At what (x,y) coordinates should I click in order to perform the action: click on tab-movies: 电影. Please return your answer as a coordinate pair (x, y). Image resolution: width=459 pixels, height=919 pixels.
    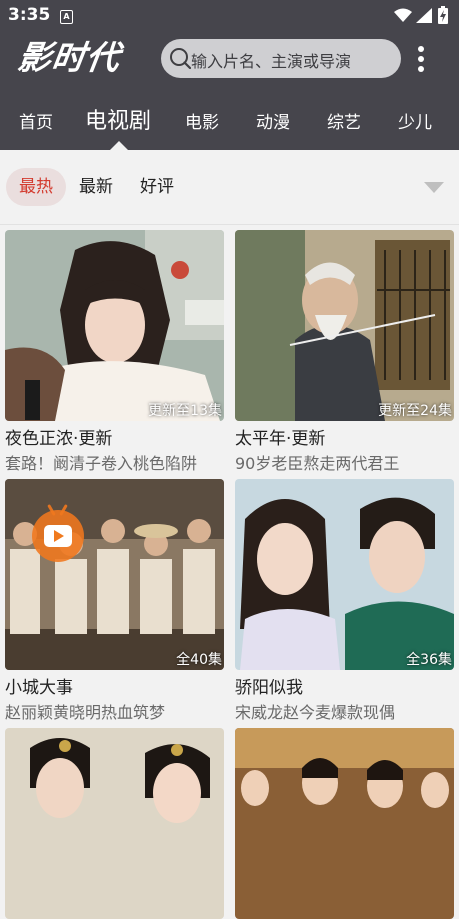
    Looking at the image, I should click on (202, 120).